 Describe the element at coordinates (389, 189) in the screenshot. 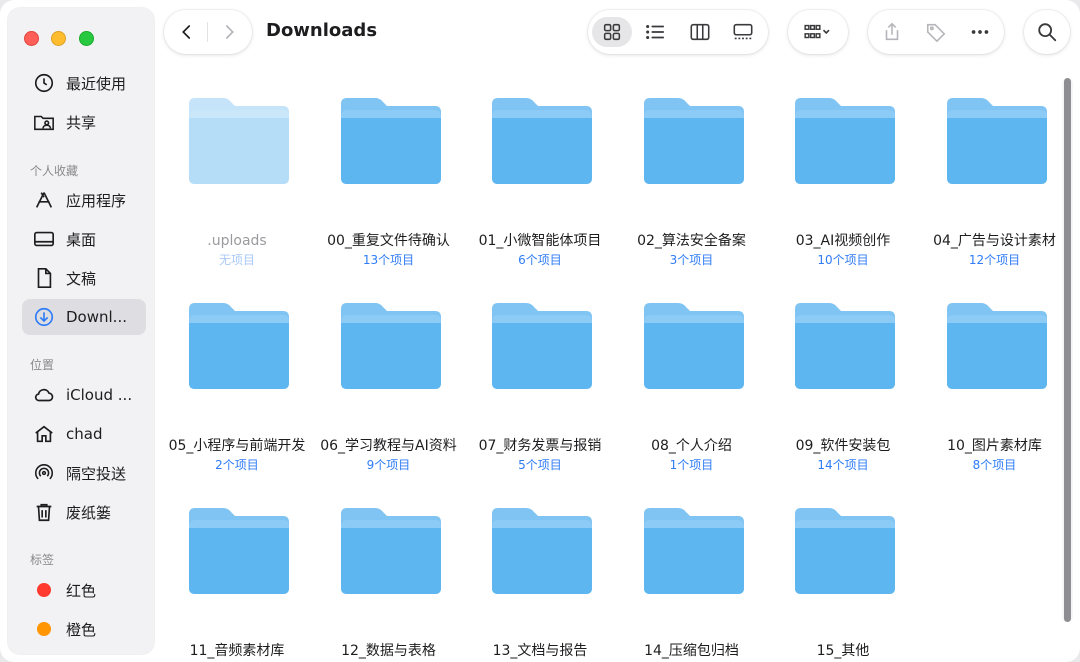

I see `folder-item: 00_重复文件待确认 13个项目` at that location.